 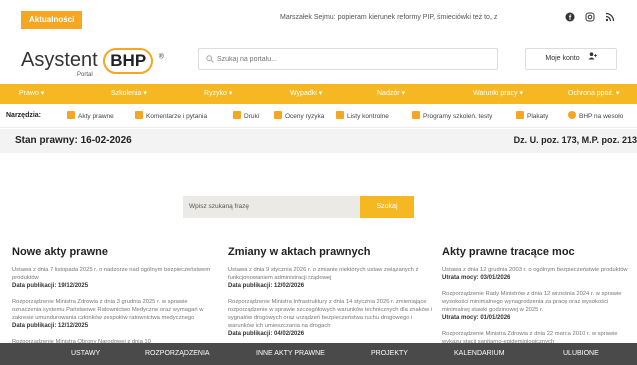 I want to click on phrase-search-button: Szukaj, so click(x=387, y=207).